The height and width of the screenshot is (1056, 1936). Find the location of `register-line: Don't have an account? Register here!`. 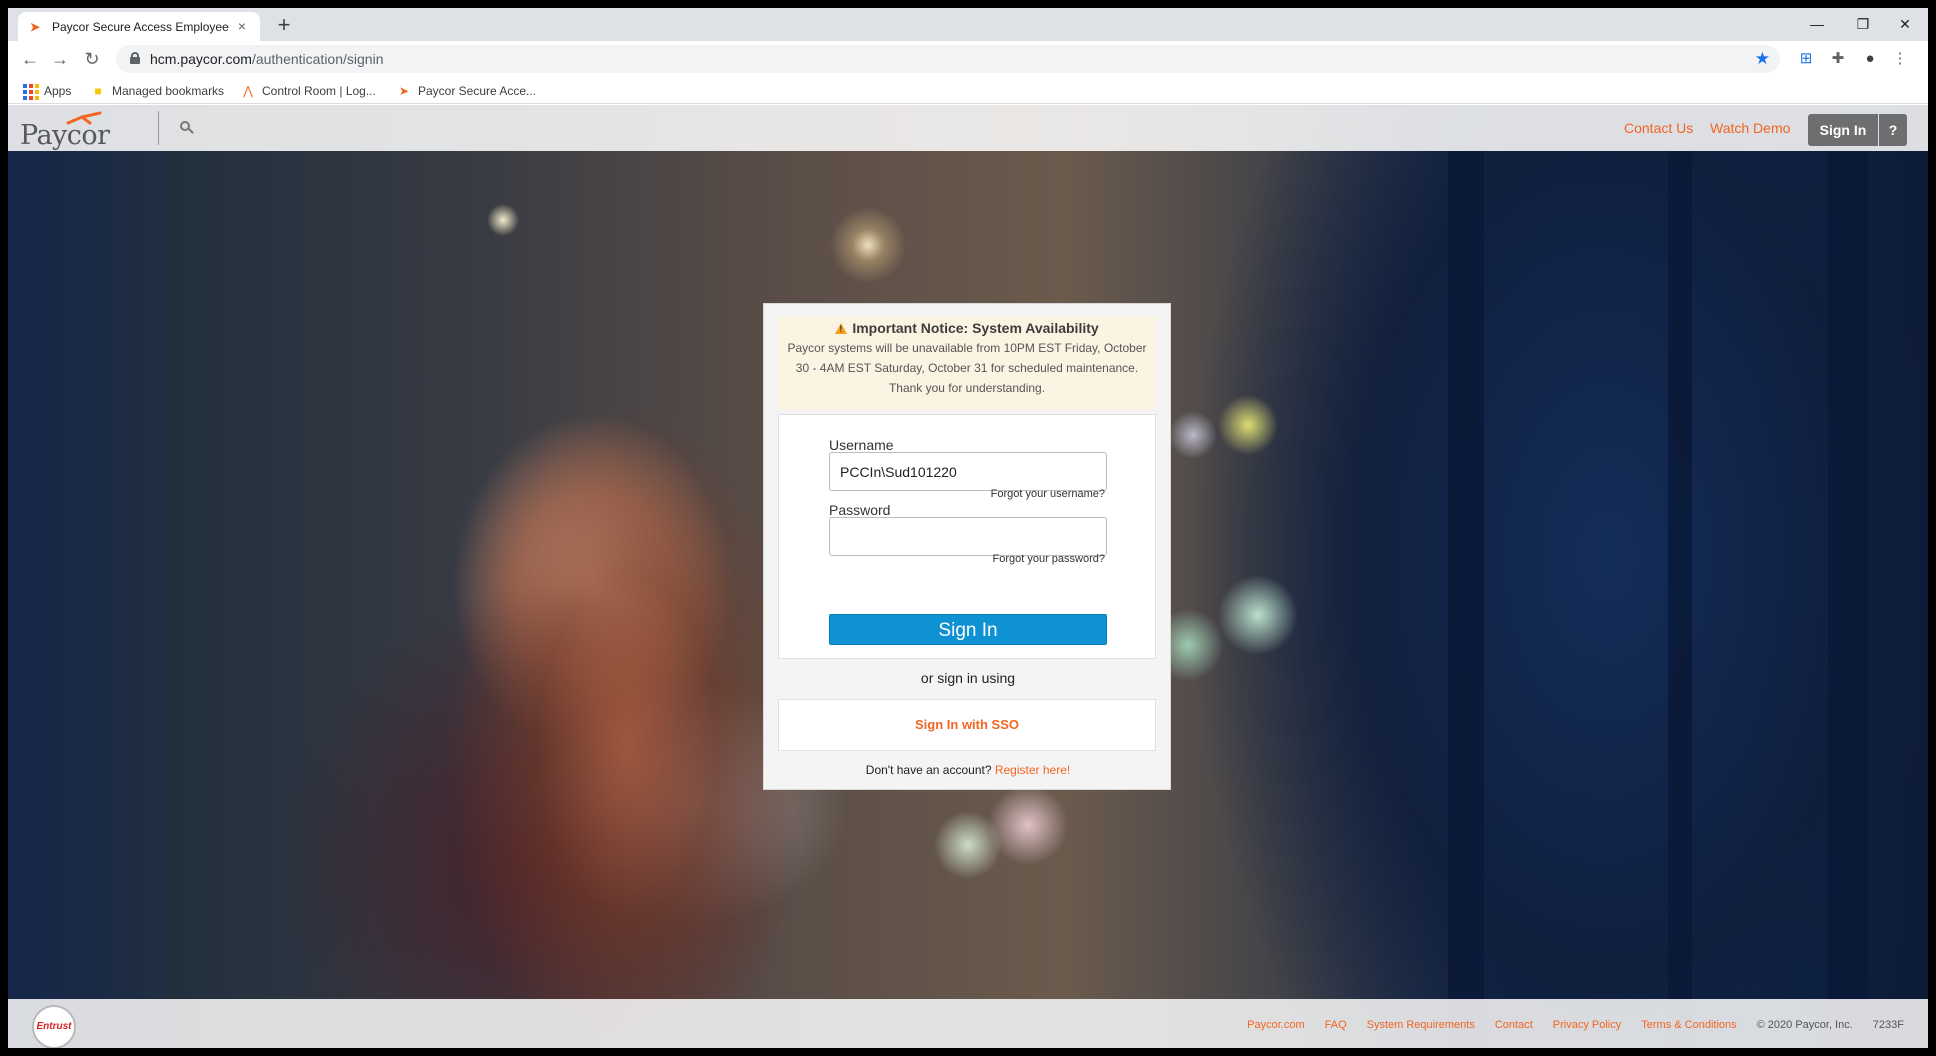

register-line: Don't have an account? Register here! is located at coordinates (968, 770).